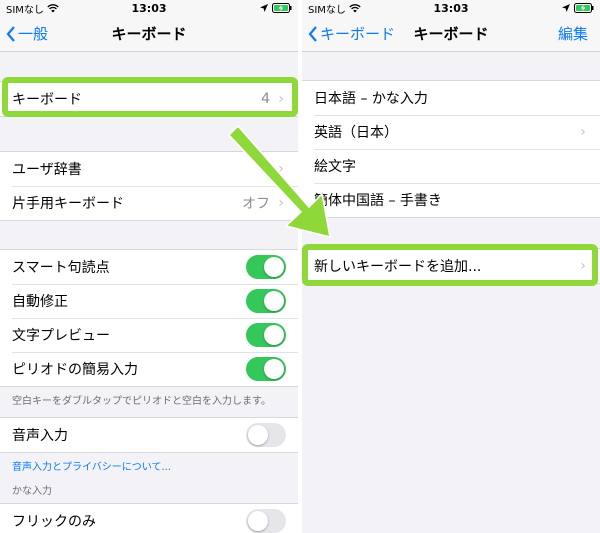  Describe the element at coordinates (141, 401) in the screenshot. I see `period-shortcut-footnote: 空白キーをダブルタップでピリオドと空白を入力します。` at that location.